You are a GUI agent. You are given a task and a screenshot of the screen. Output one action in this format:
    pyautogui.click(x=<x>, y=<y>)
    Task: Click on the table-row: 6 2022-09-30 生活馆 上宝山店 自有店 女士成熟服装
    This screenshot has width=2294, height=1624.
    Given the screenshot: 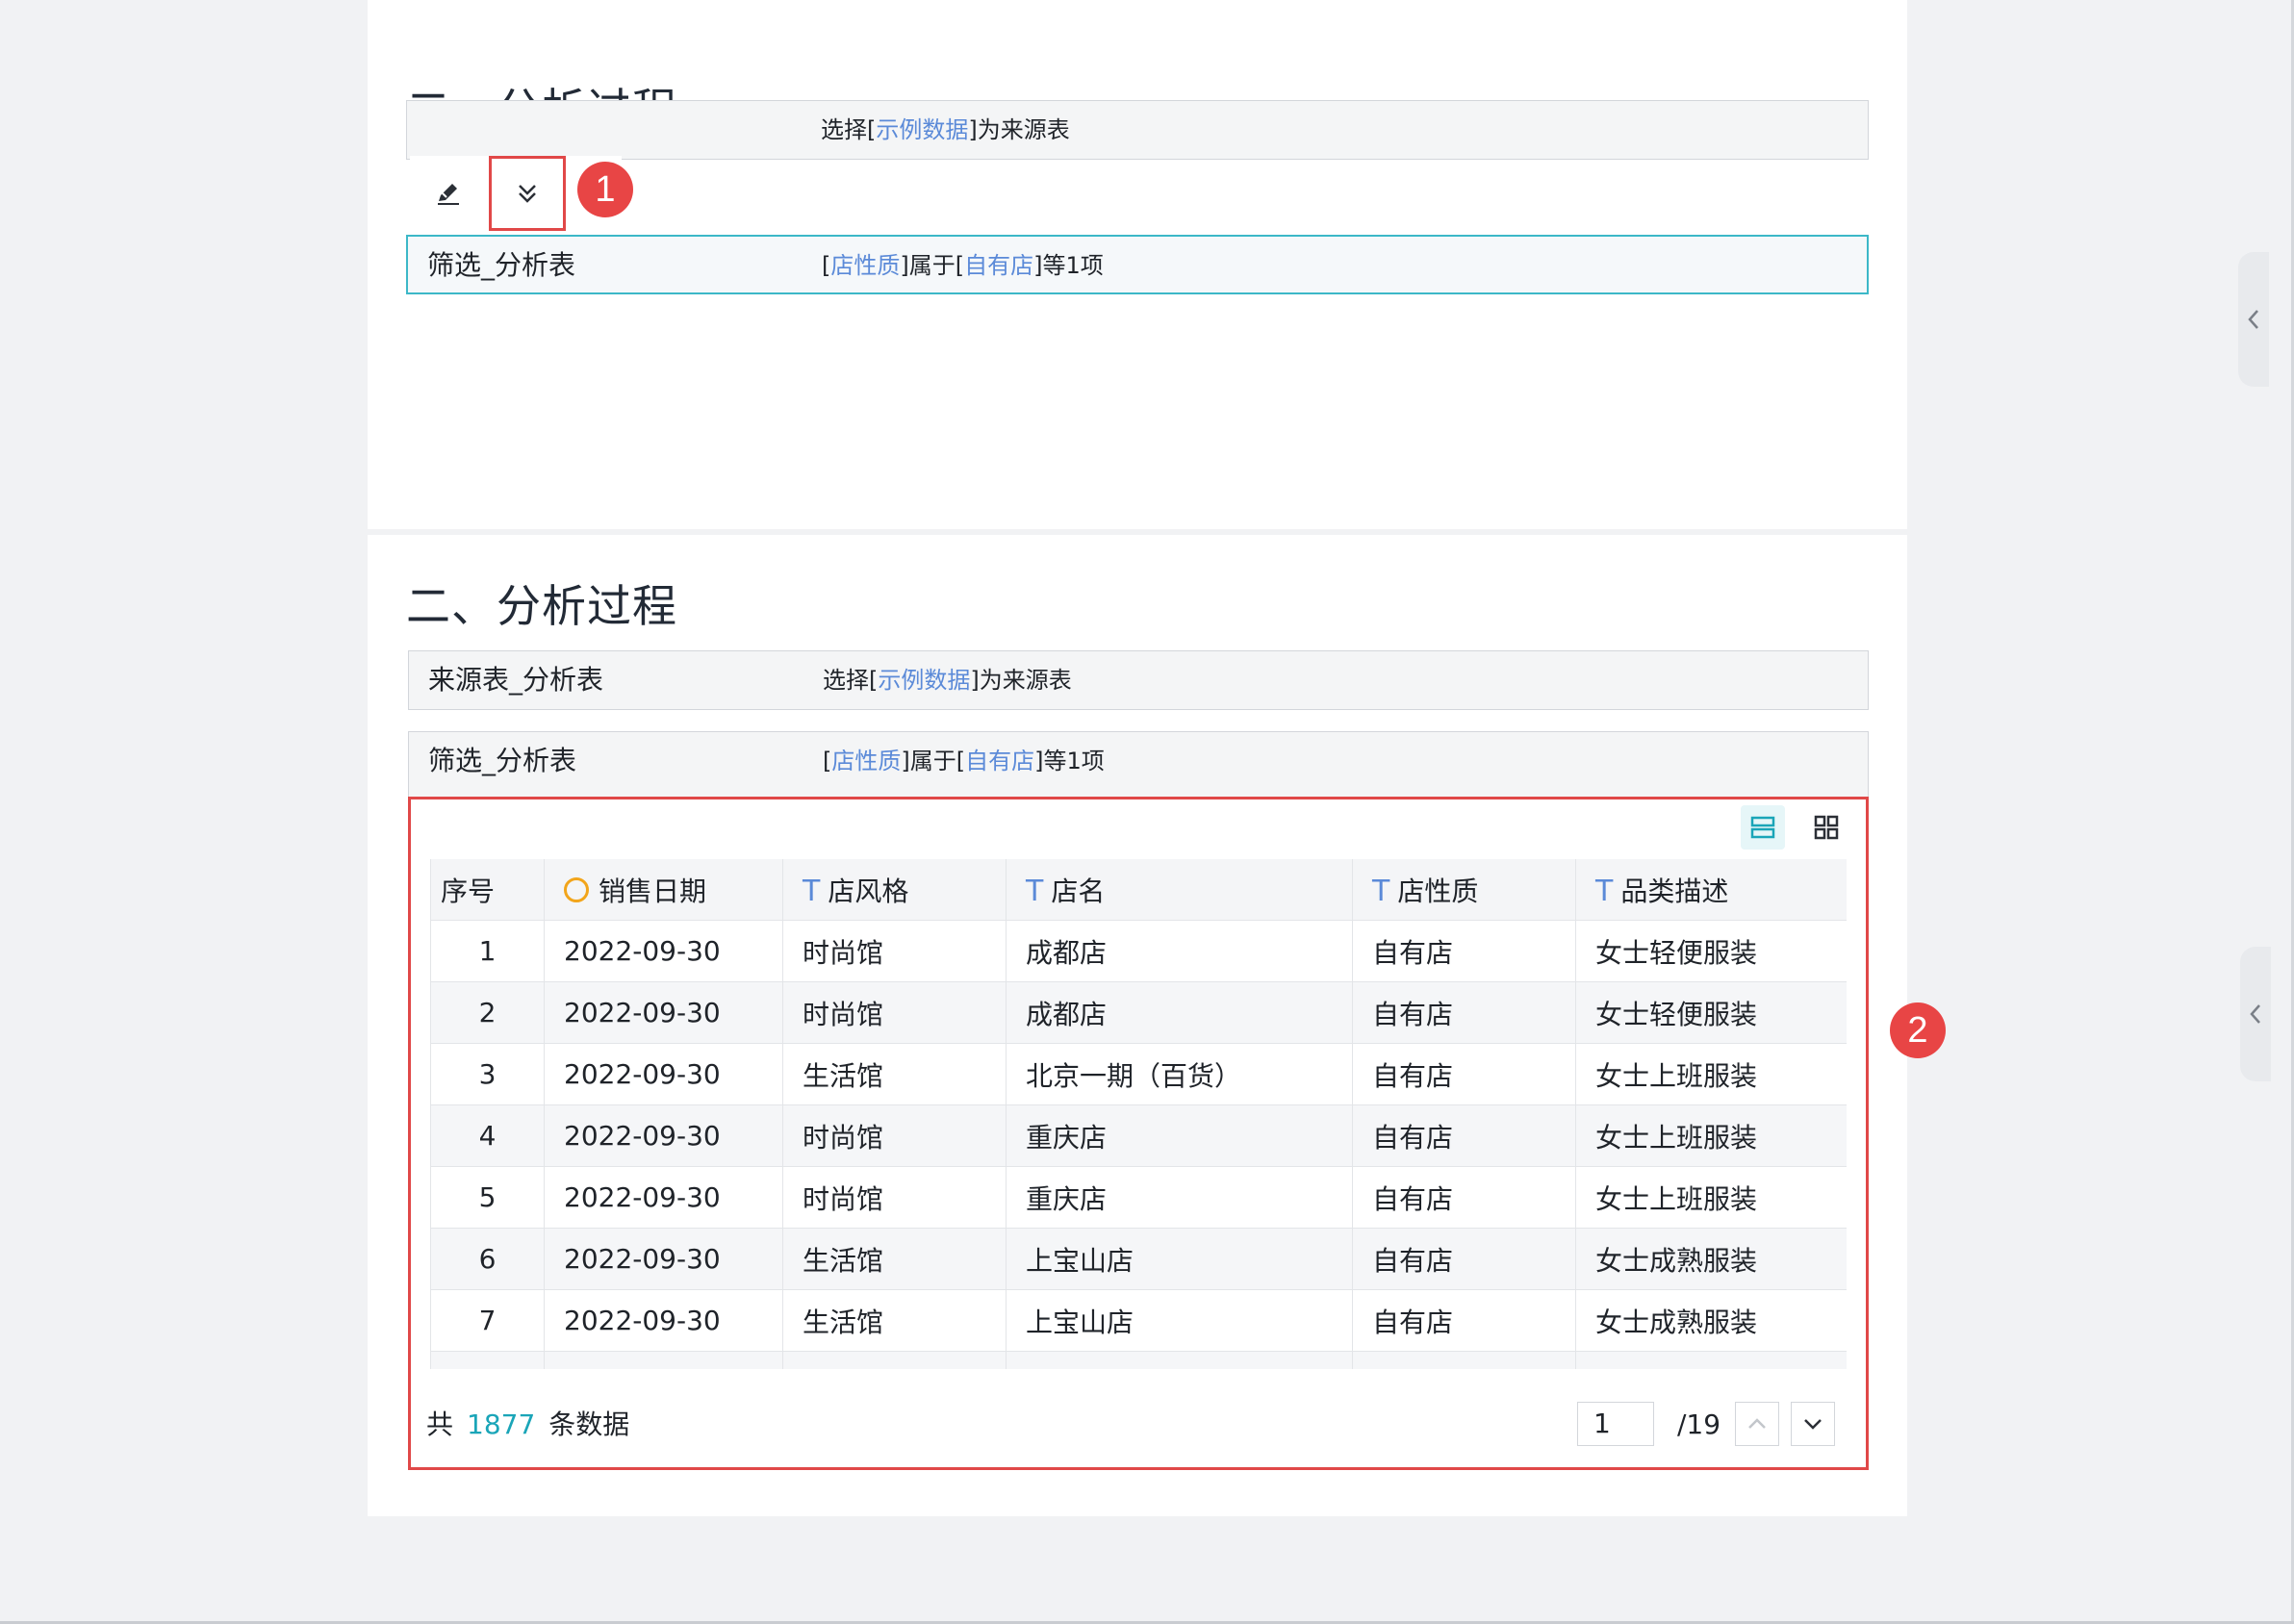 What is the action you would take?
    pyautogui.click(x=1138, y=1259)
    